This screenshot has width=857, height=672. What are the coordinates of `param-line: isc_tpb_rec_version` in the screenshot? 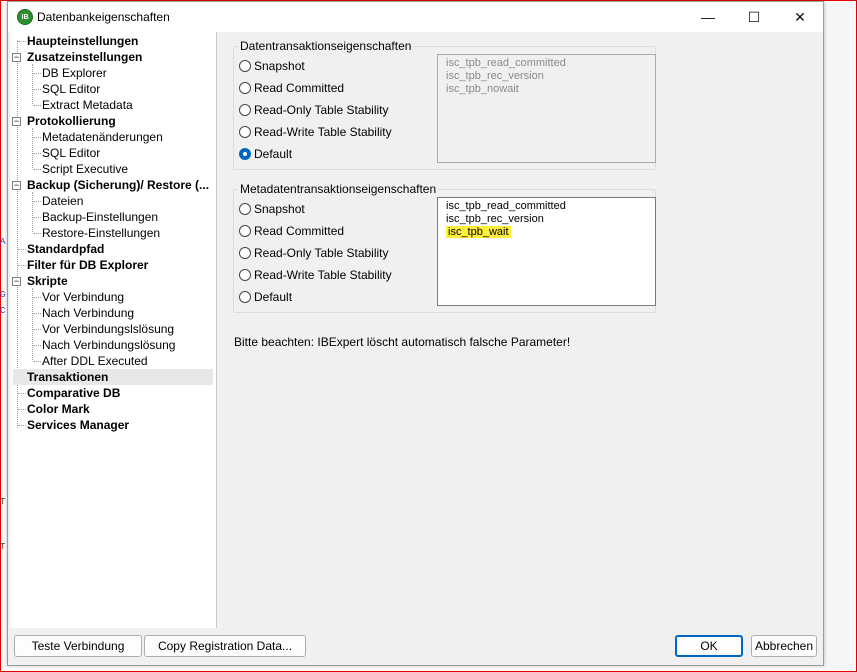 It's located at (495, 76).